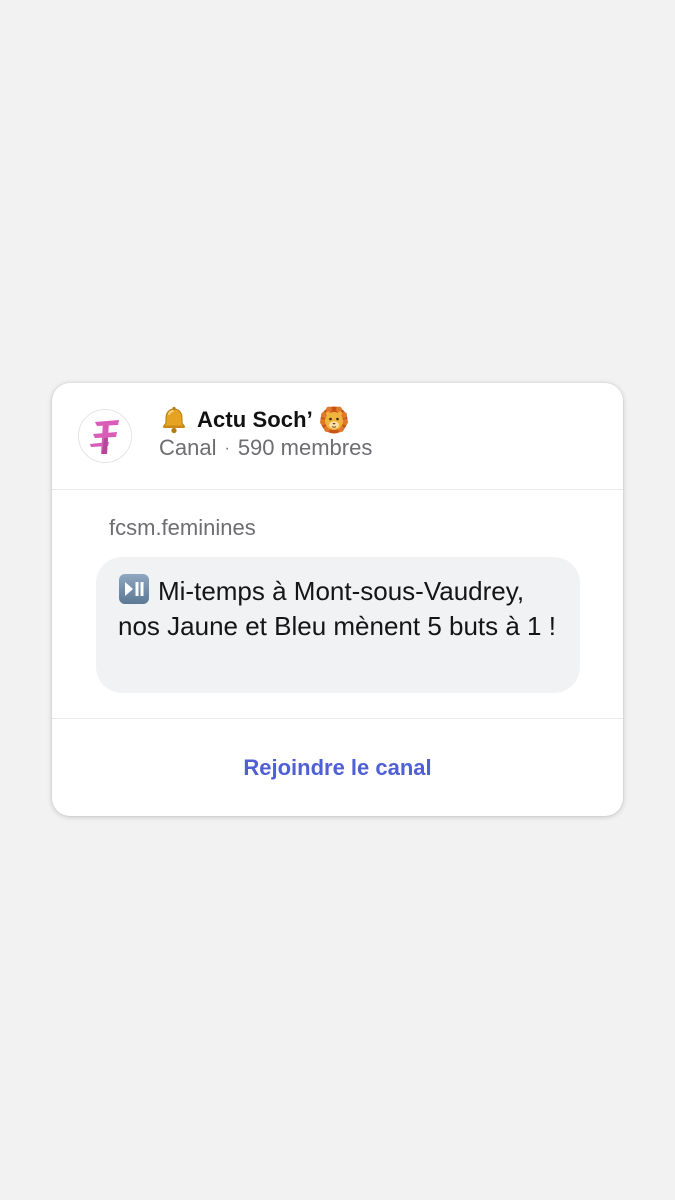 The width and height of the screenshot is (675, 1200). What do you see at coordinates (305, 447) in the screenshot?
I see `member-count: 590 membres` at bounding box center [305, 447].